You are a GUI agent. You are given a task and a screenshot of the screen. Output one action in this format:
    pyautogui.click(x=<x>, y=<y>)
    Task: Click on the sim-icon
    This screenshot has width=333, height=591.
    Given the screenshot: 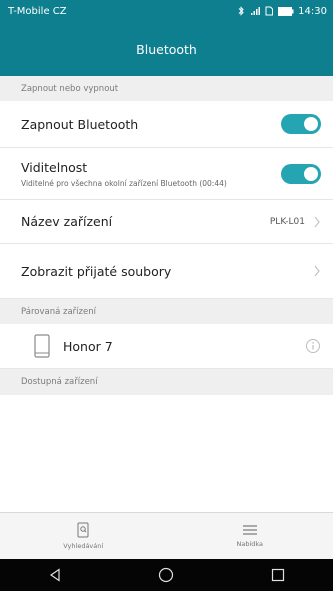 What is the action you would take?
    pyautogui.click(x=269, y=11)
    